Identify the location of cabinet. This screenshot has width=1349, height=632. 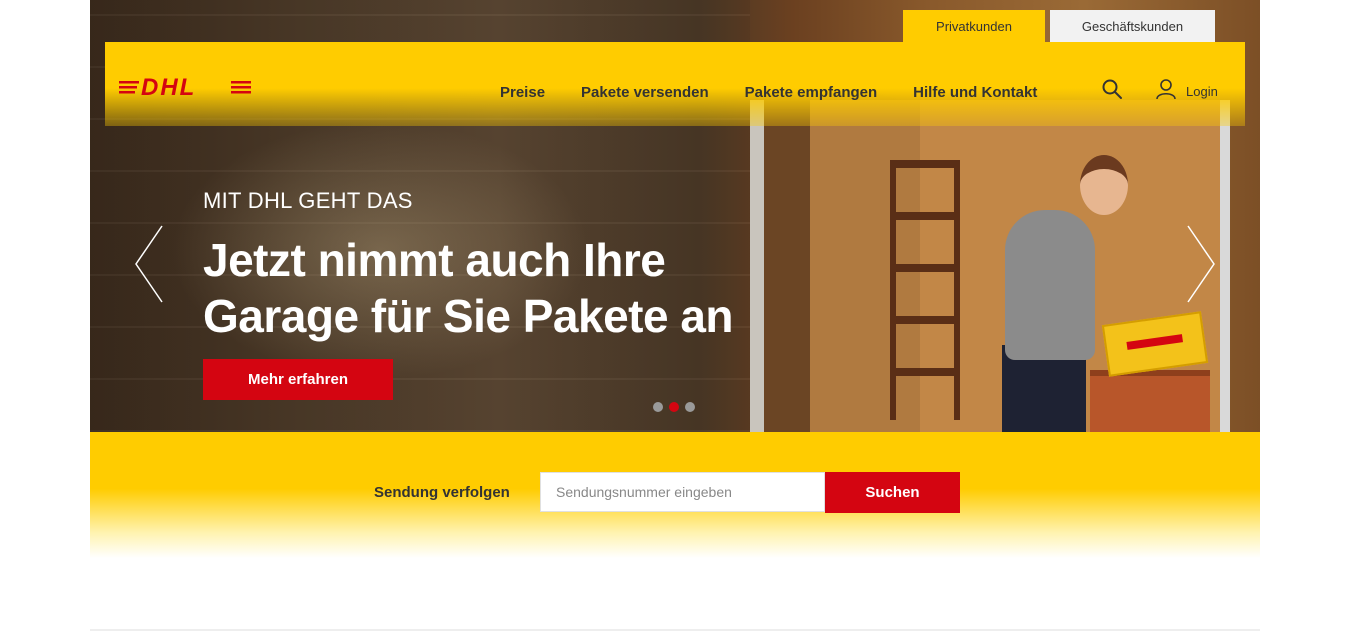
(1150, 401).